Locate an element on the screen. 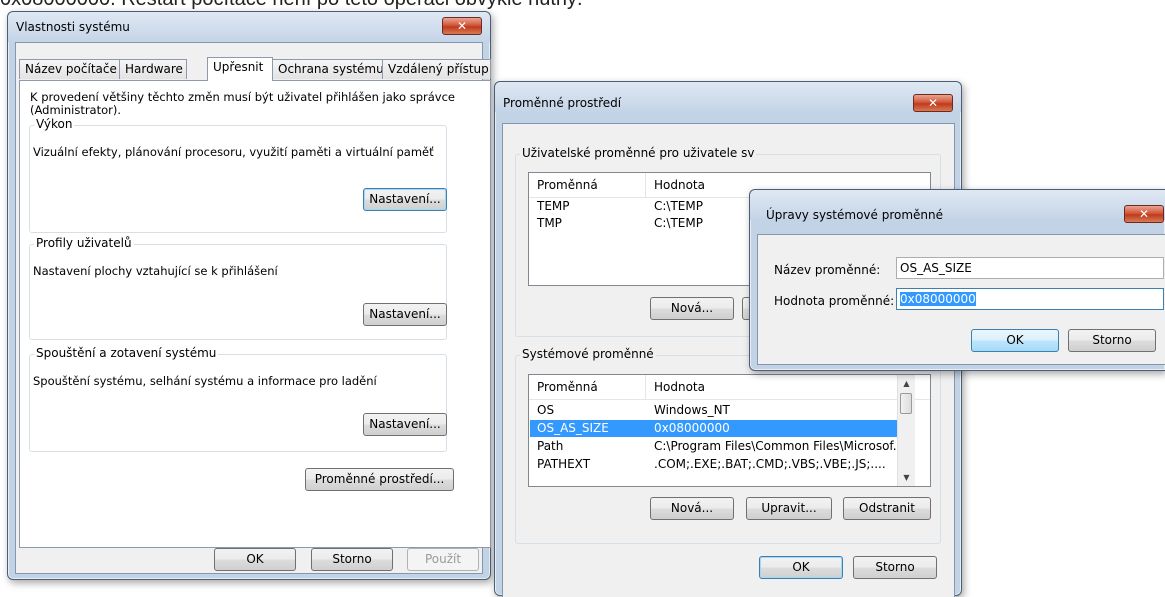 The height and width of the screenshot is (597, 1165). performance-group-label: Výkon is located at coordinates (54, 124).